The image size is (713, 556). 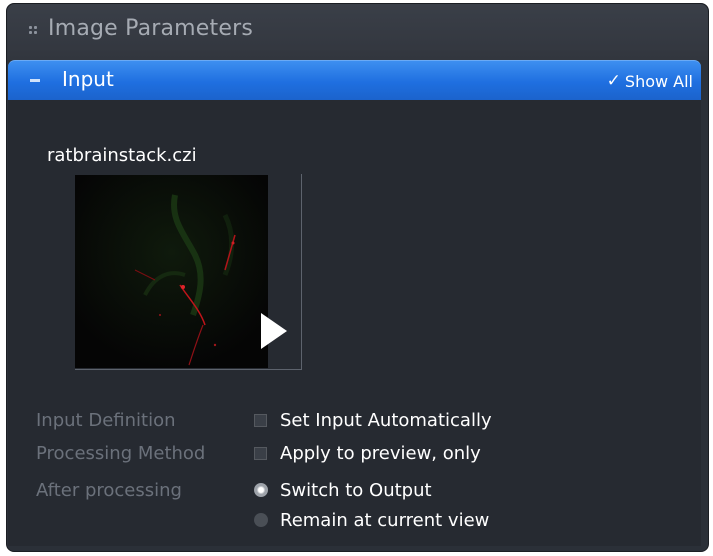 What do you see at coordinates (357, 32) in the screenshot?
I see `panel-header: Image Parameters` at bounding box center [357, 32].